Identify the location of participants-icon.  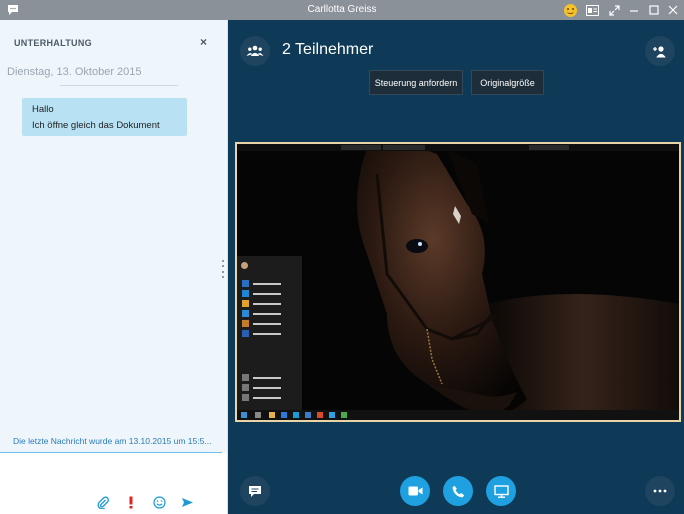
(255, 50).